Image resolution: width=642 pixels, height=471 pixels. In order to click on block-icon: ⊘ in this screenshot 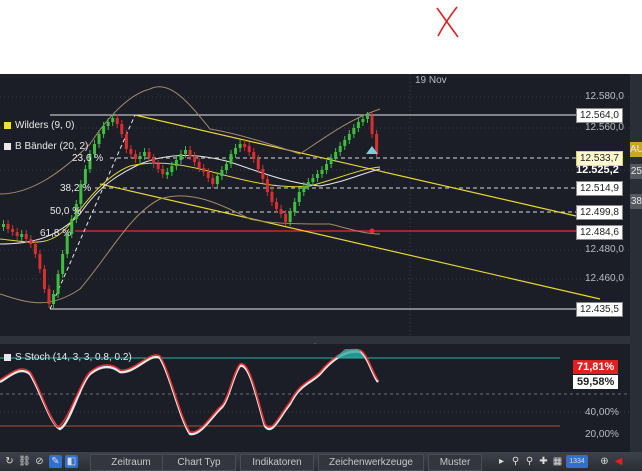, I will do `click(39, 461)`.